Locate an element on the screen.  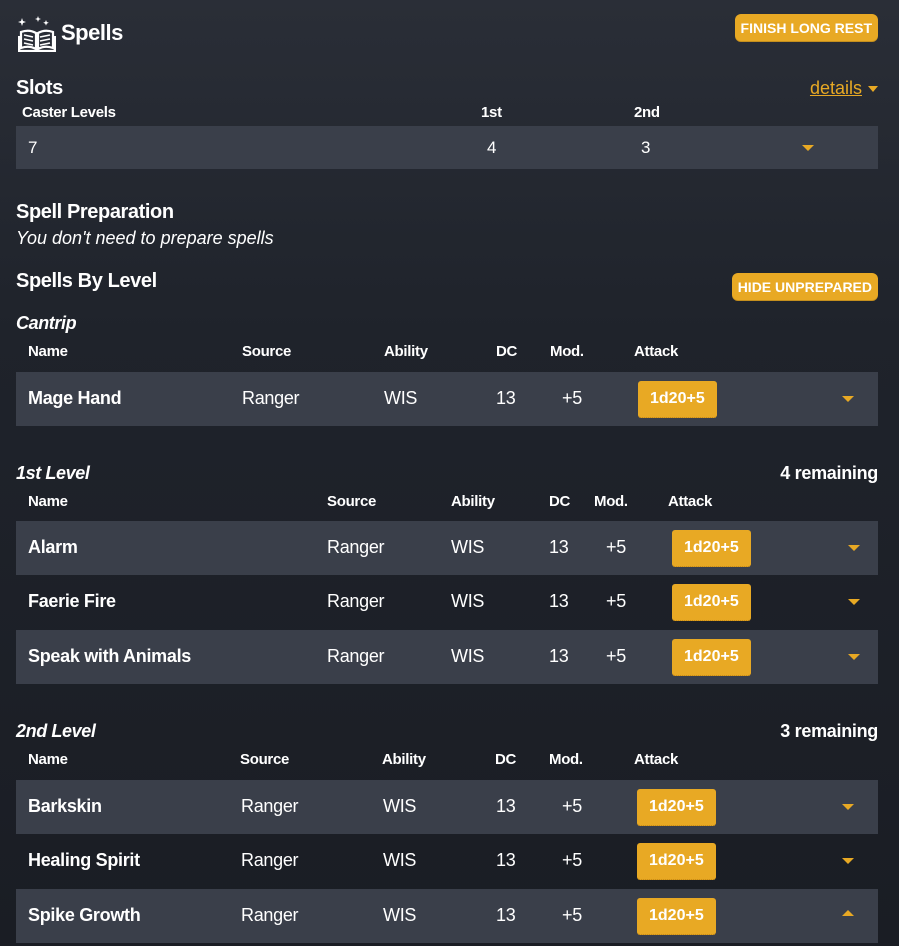
spell-name: Healing Spirit is located at coordinates (84, 860).